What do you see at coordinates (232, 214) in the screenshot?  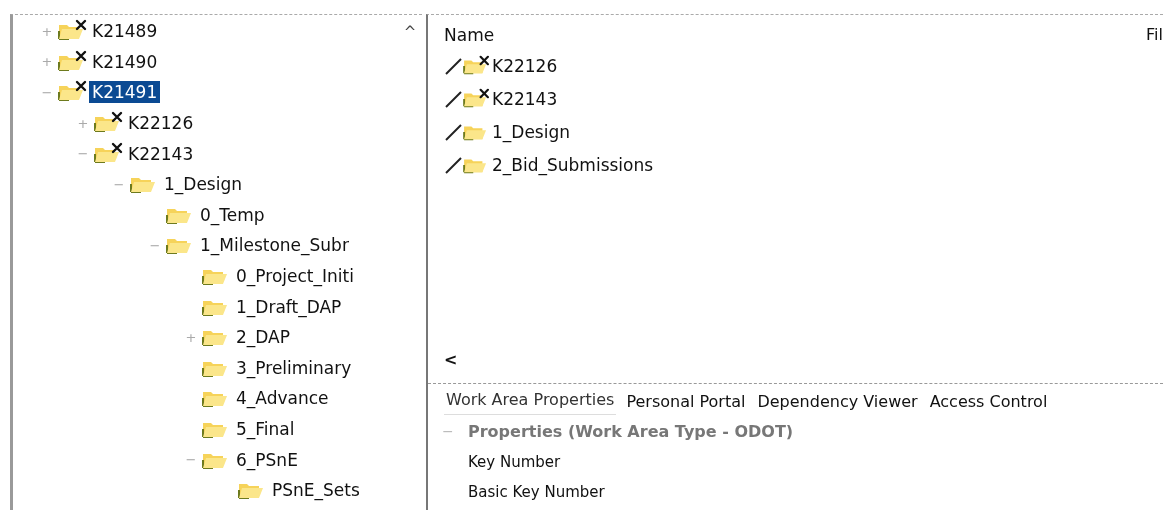 I see `tree-item: 0_Temp` at bounding box center [232, 214].